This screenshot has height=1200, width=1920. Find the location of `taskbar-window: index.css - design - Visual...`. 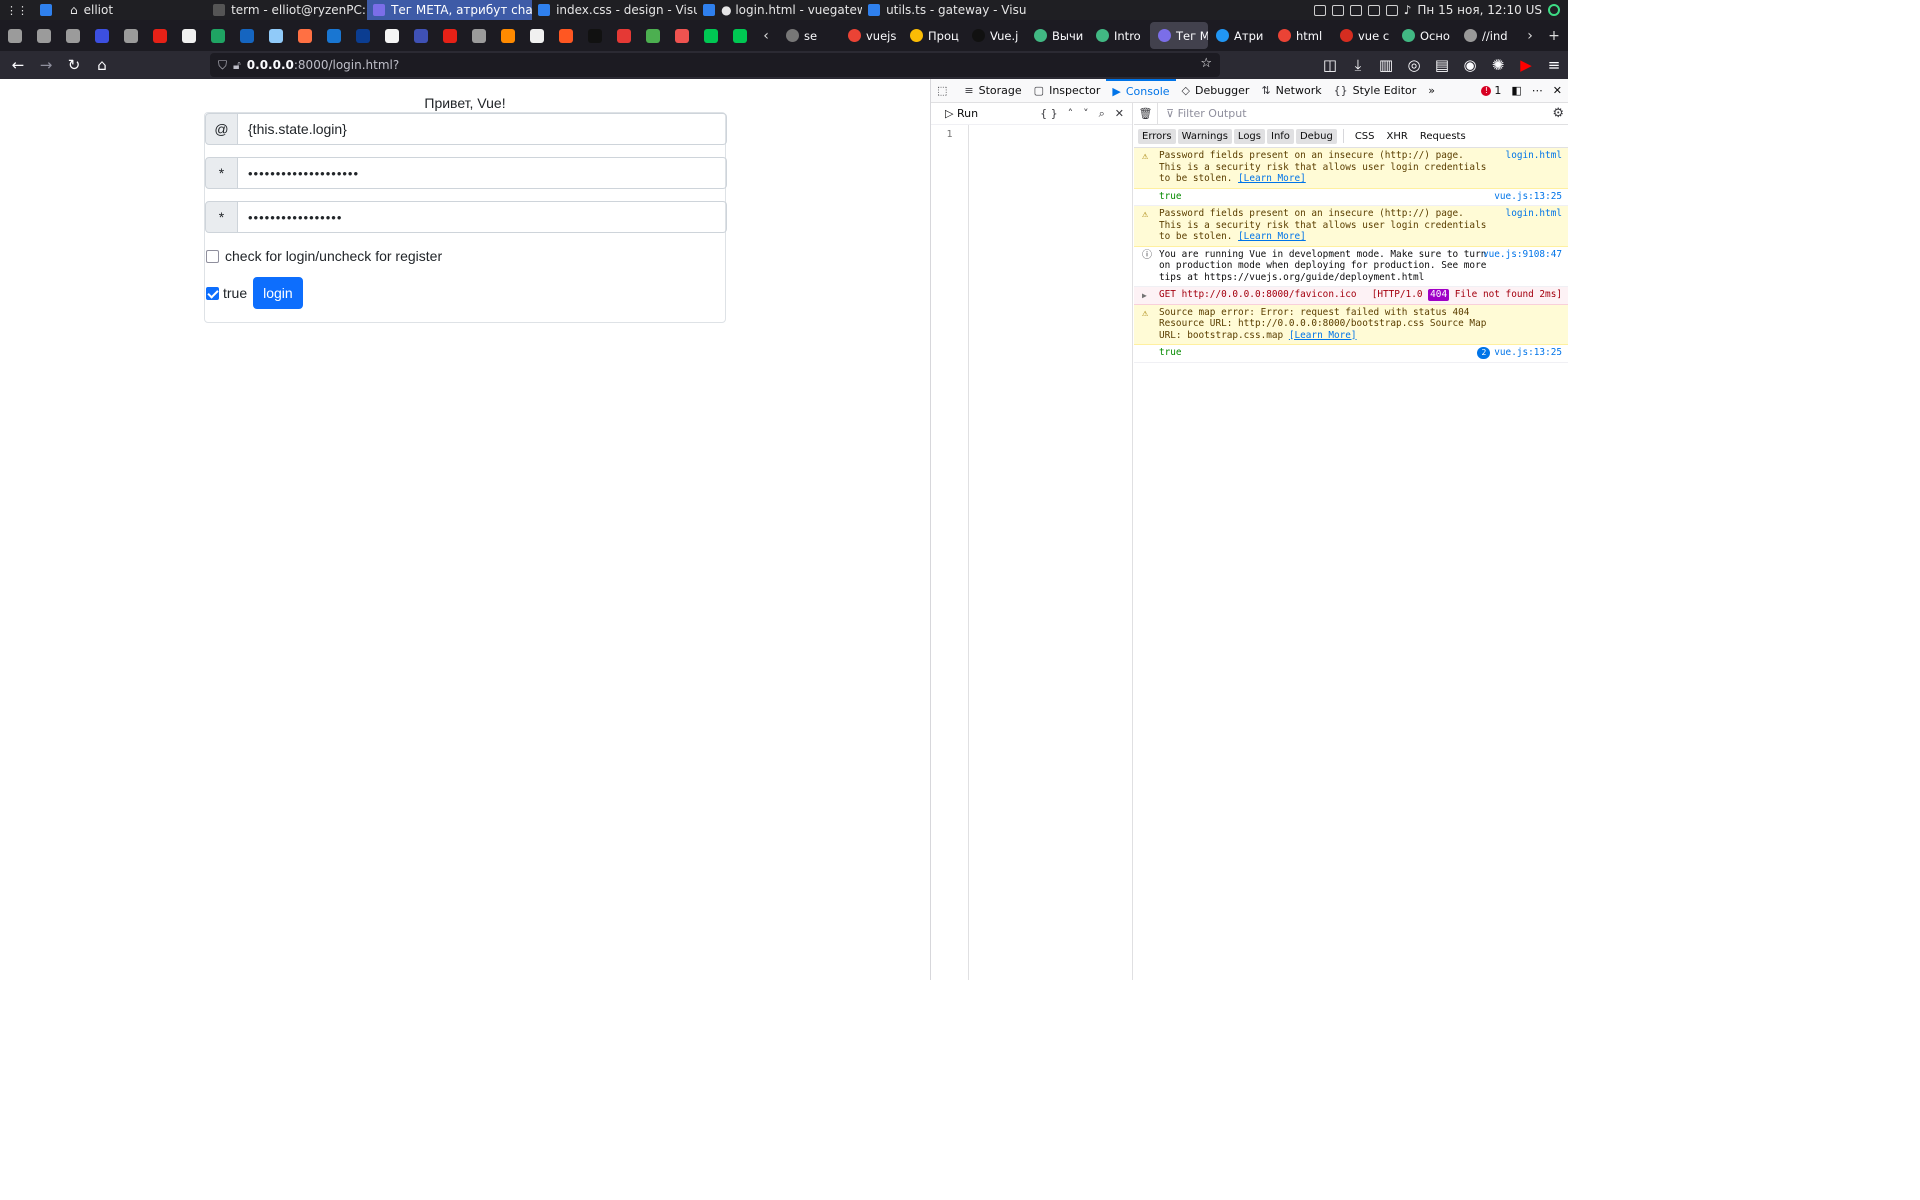

taskbar-window: index.css - design - Visual... is located at coordinates (614, 10).